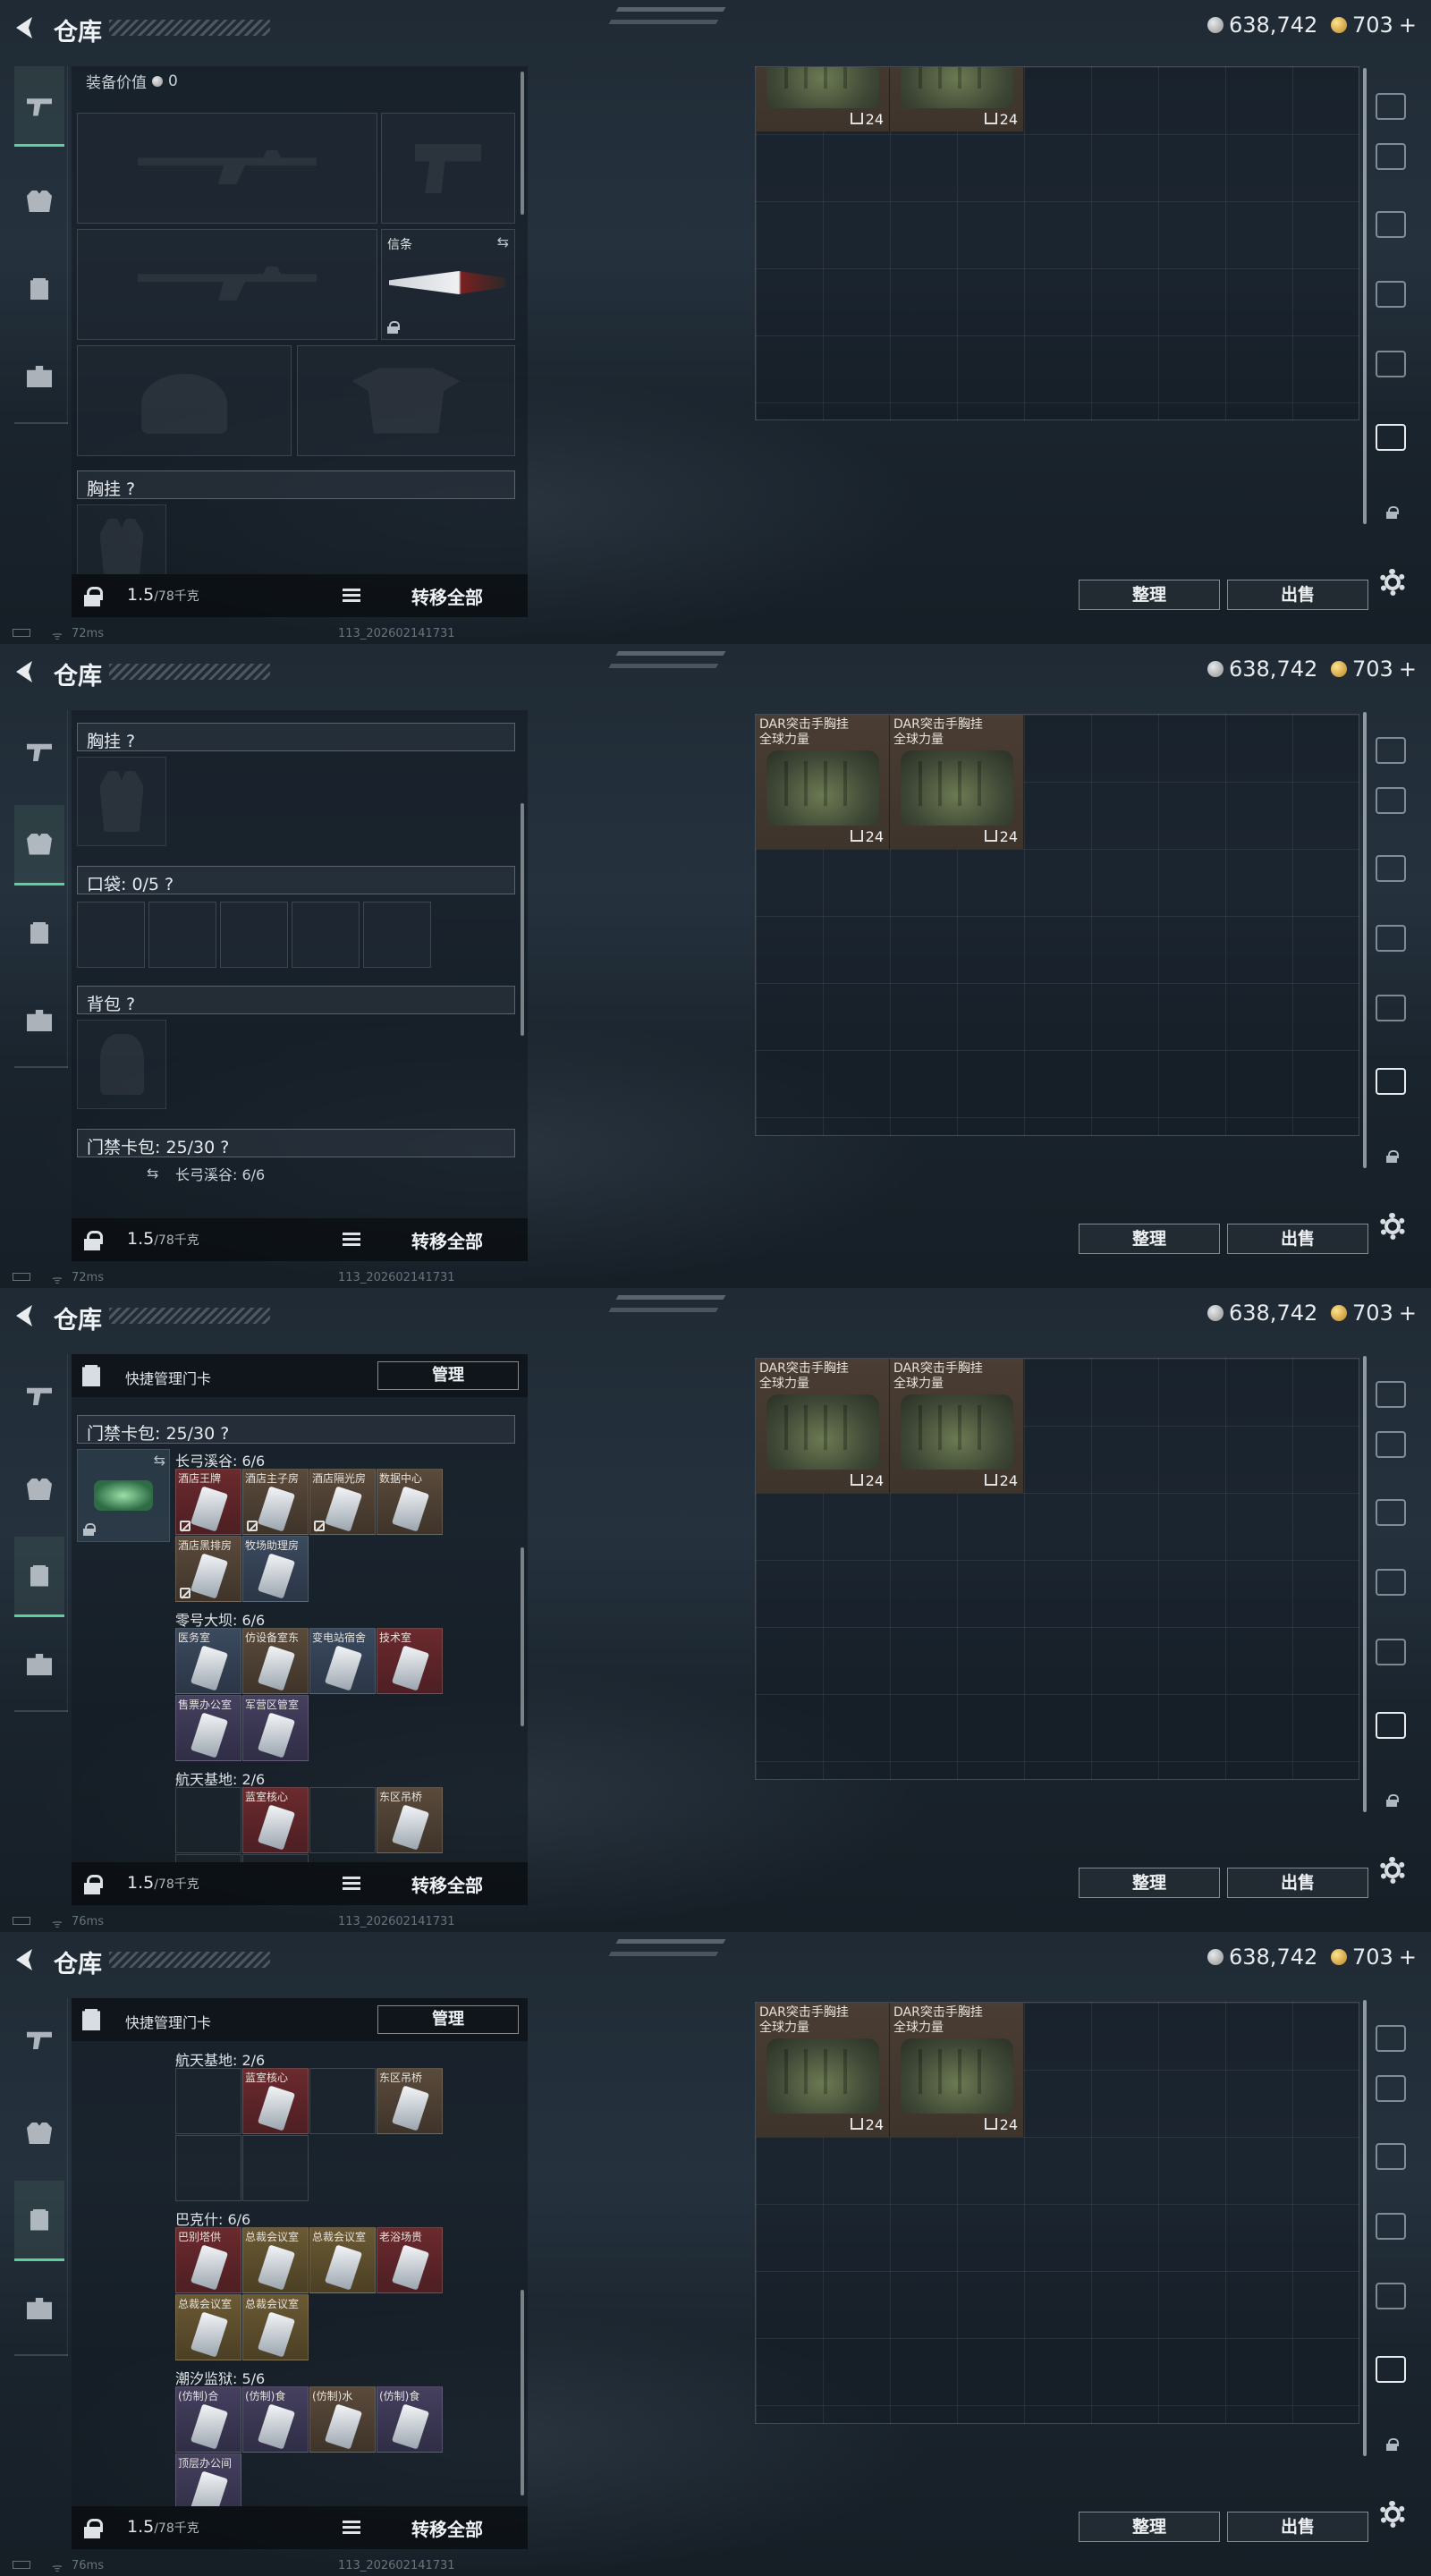 This screenshot has height=2576, width=1431. What do you see at coordinates (122, 1064) in the screenshot?
I see `backpack-slot` at bounding box center [122, 1064].